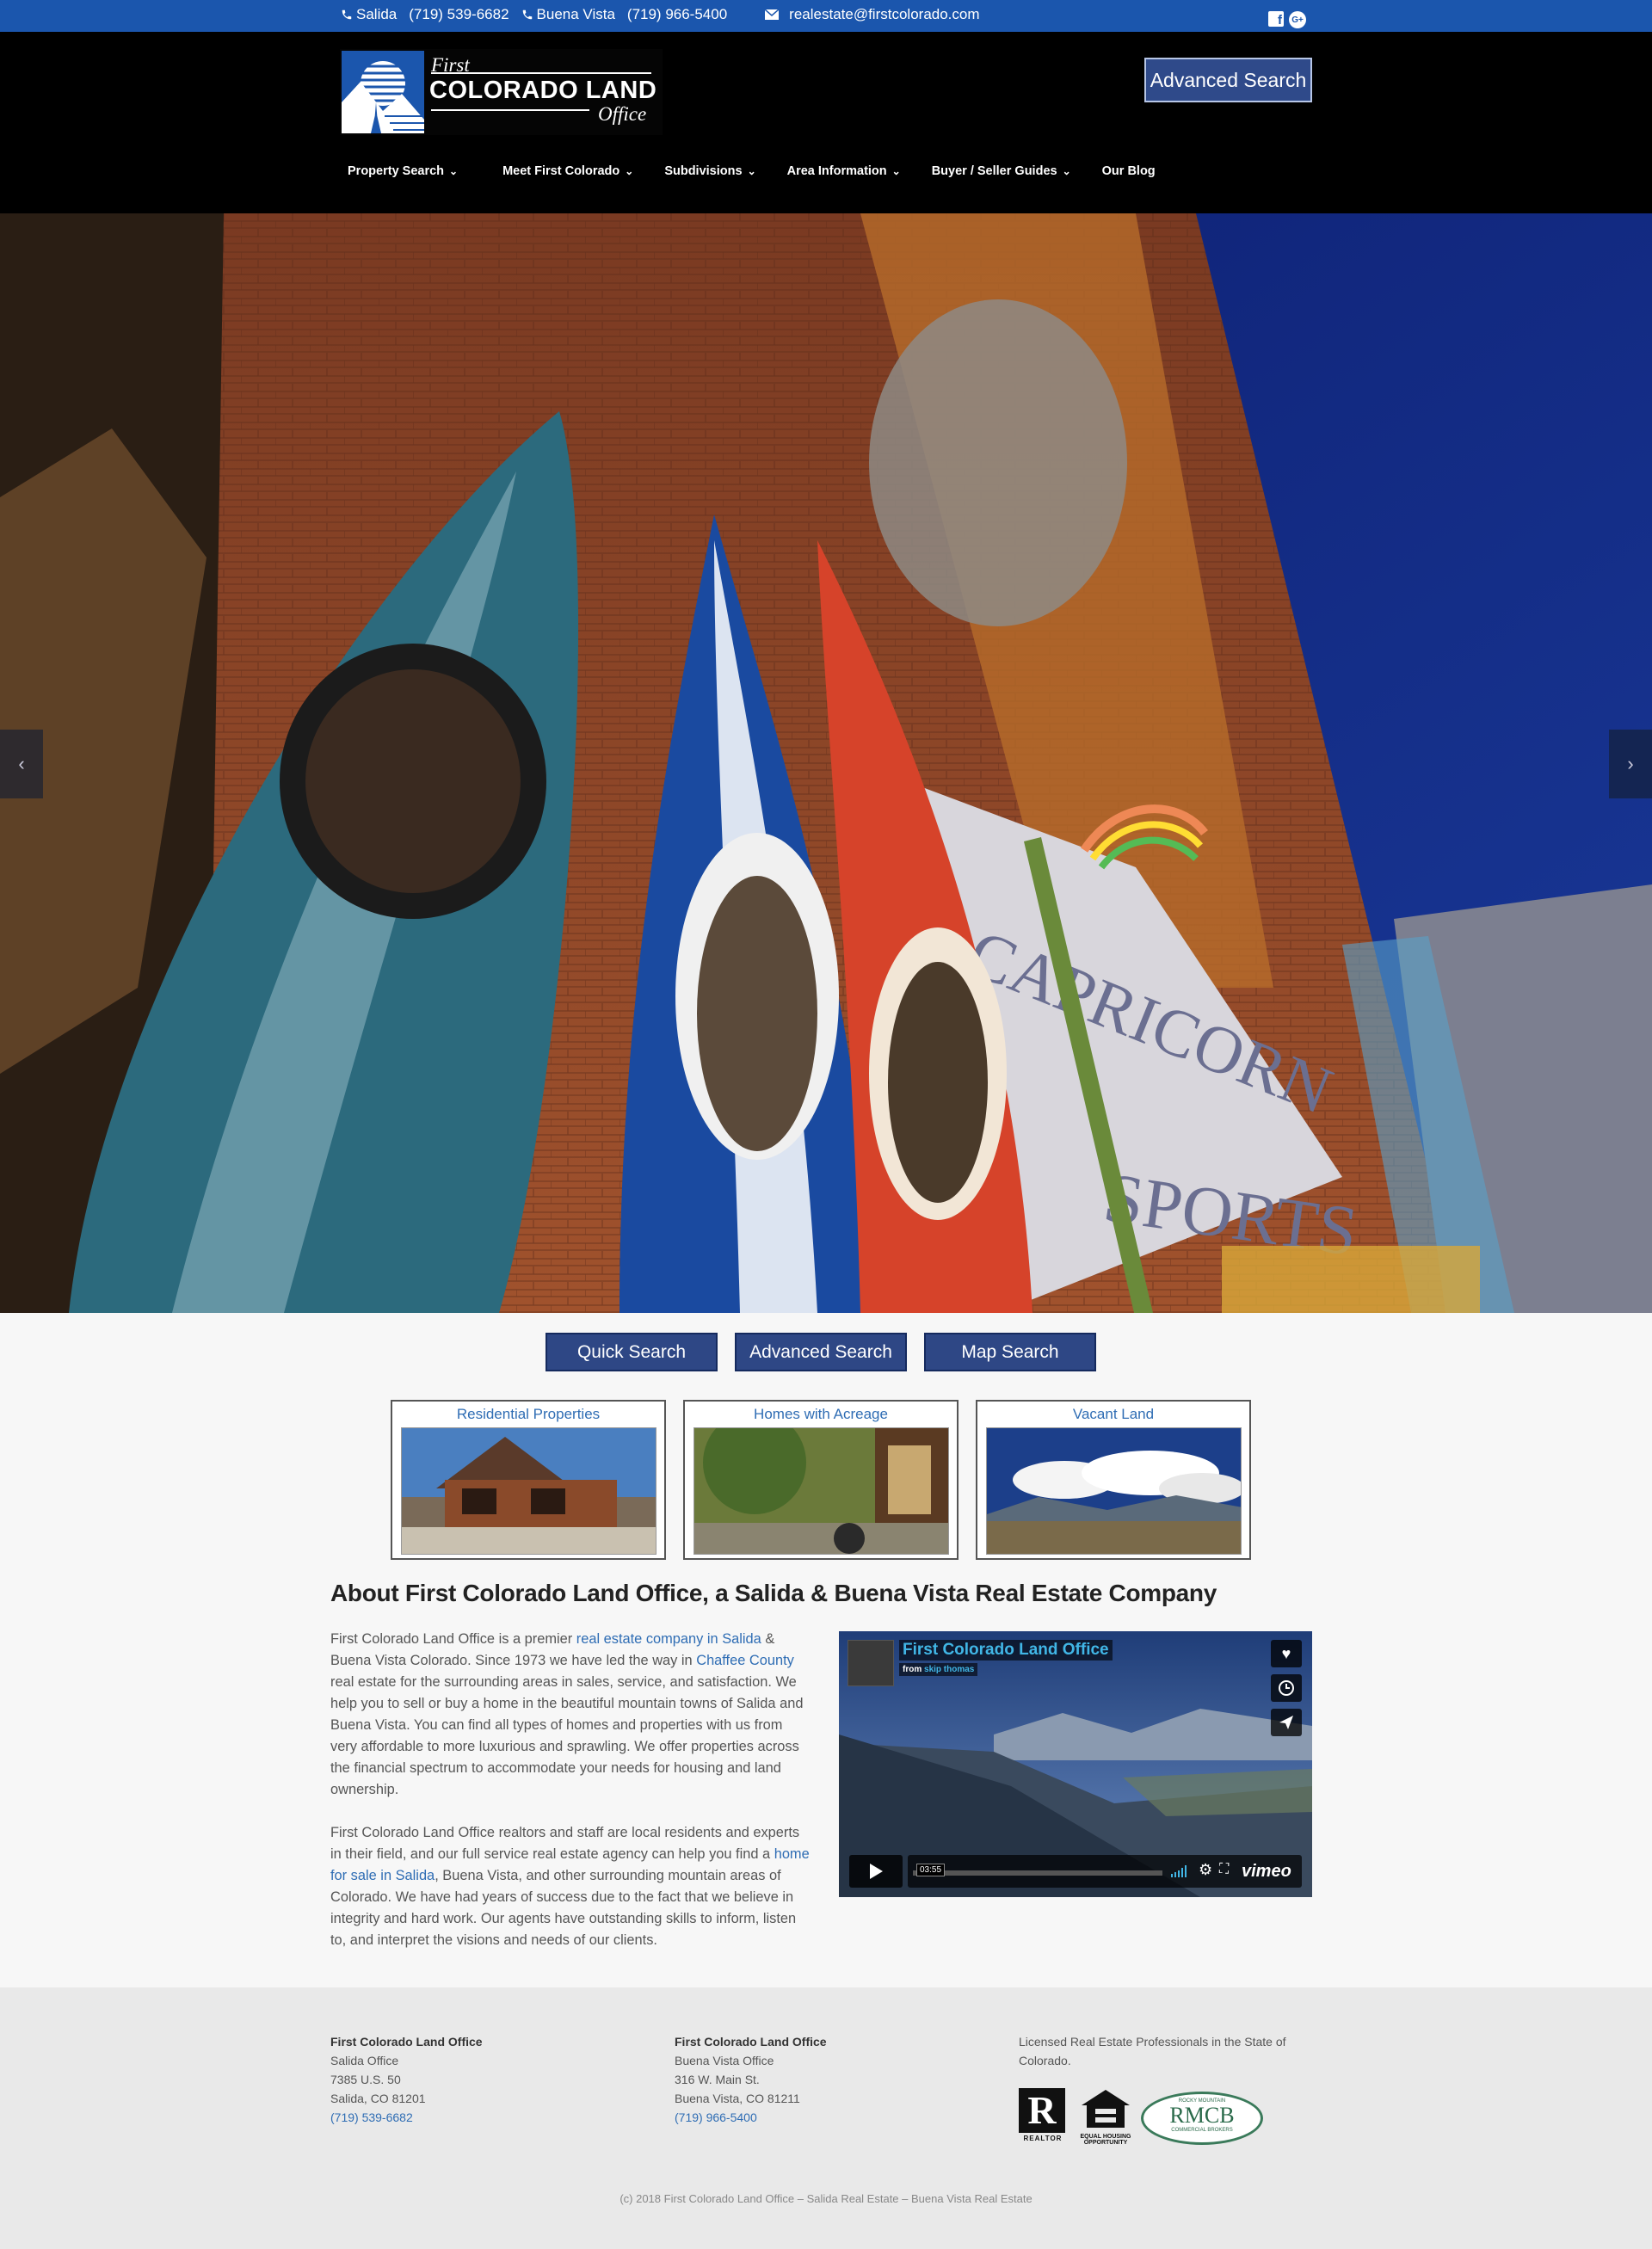 The image size is (1652, 2249). I want to click on nav-label: Area Information, so click(836, 171).